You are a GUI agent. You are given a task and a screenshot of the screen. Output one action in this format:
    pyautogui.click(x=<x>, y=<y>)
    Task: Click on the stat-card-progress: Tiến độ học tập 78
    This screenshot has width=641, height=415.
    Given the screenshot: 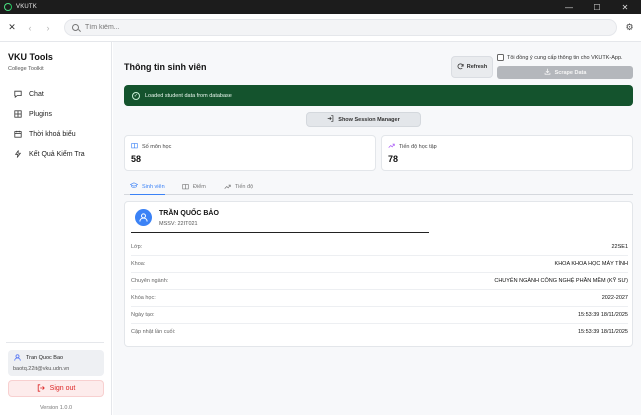 What is the action you would take?
    pyautogui.click(x=507, y=153)
    